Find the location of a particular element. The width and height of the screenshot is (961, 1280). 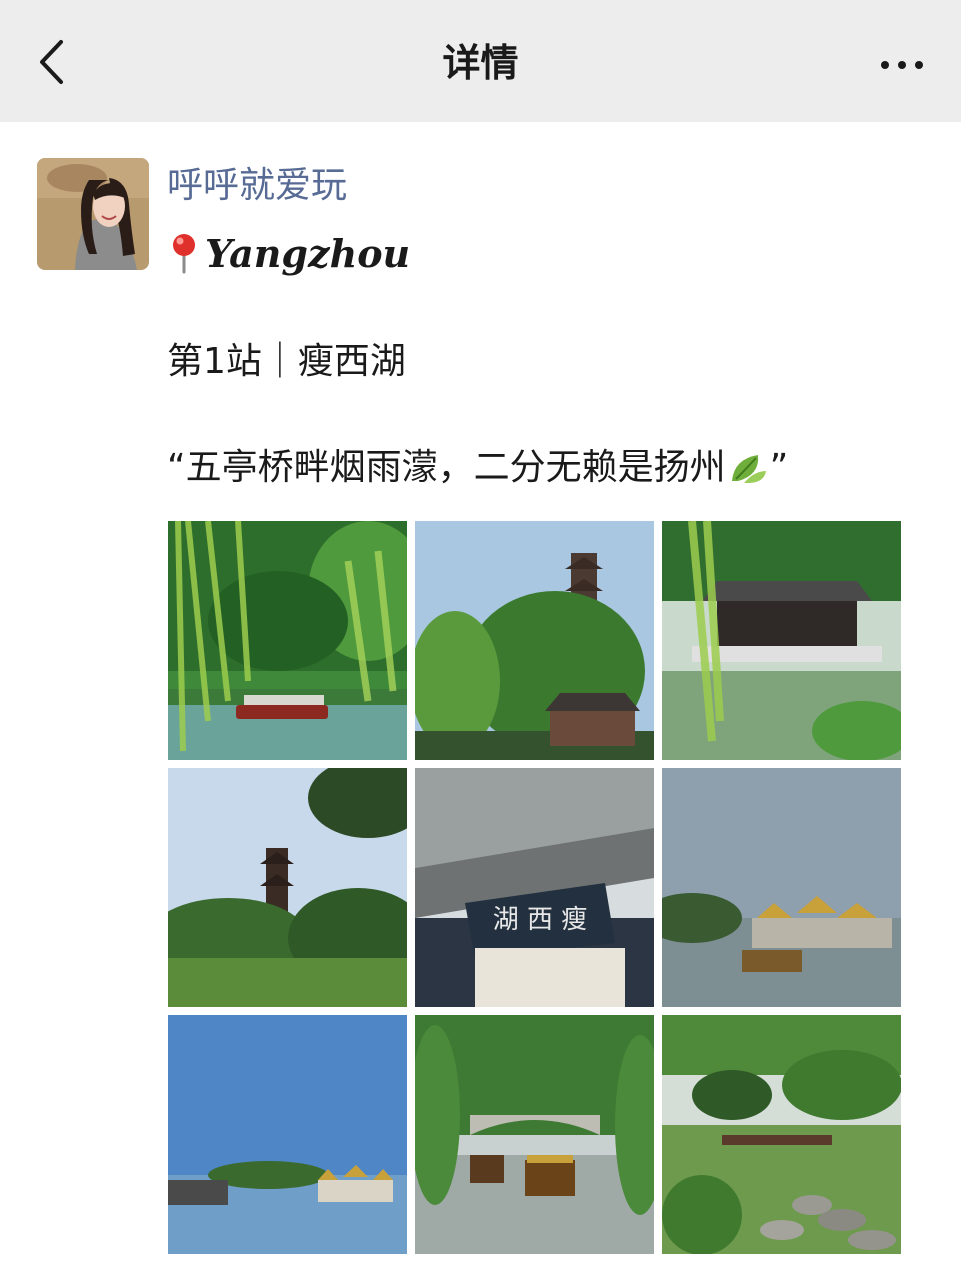

more-dots-icon is located at coordinates (885, 65).